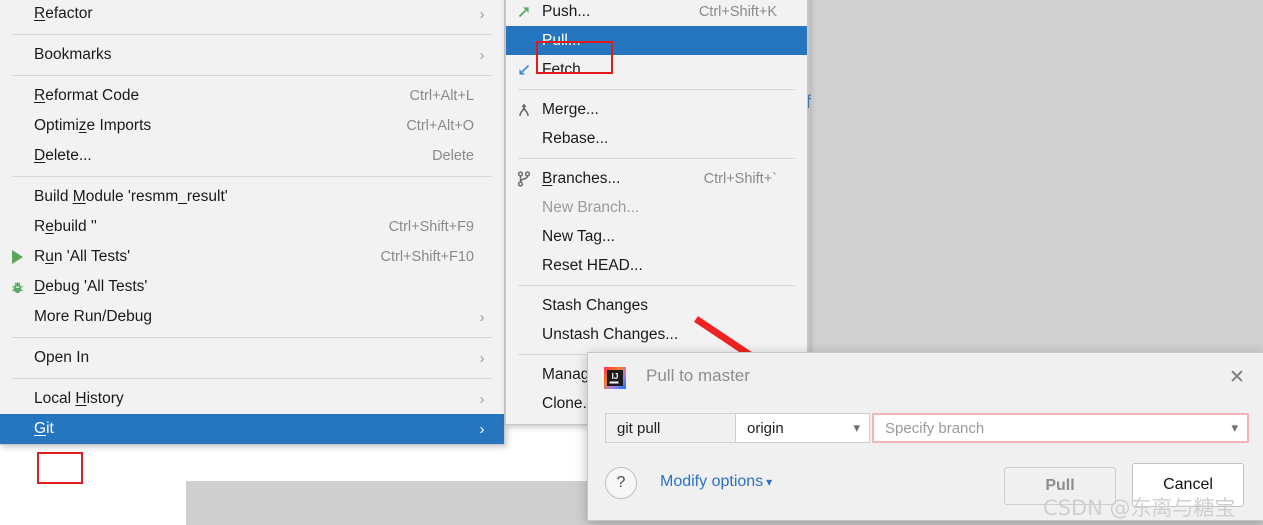 Image resolution: width=1263 pixels, height=525 pixels. I want to click on context-menu-item-shortcut: Delete, so click(453, 156).